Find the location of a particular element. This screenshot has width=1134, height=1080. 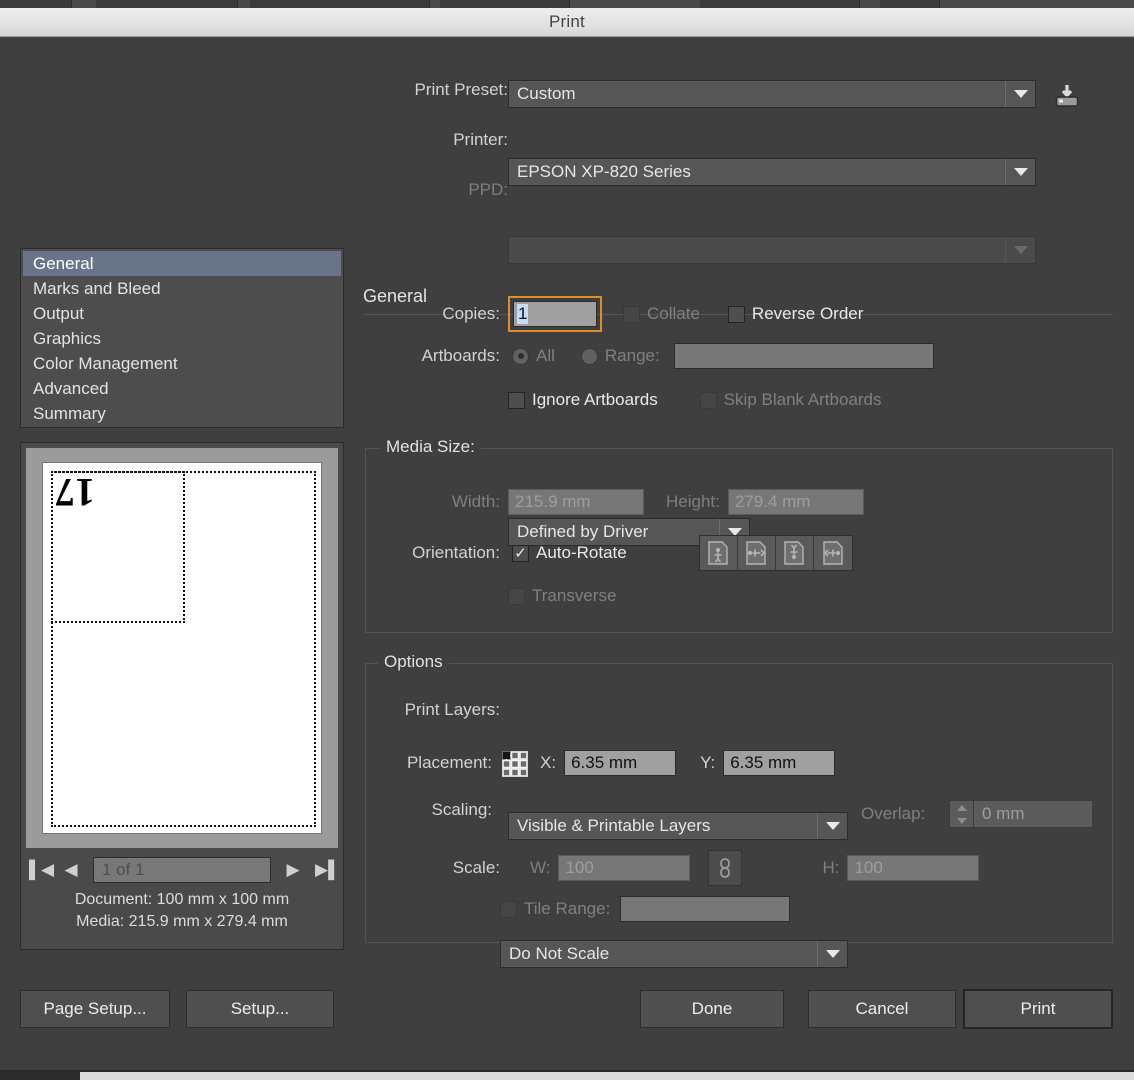

tile-range-checkbox is located at coordinates (508, 909).